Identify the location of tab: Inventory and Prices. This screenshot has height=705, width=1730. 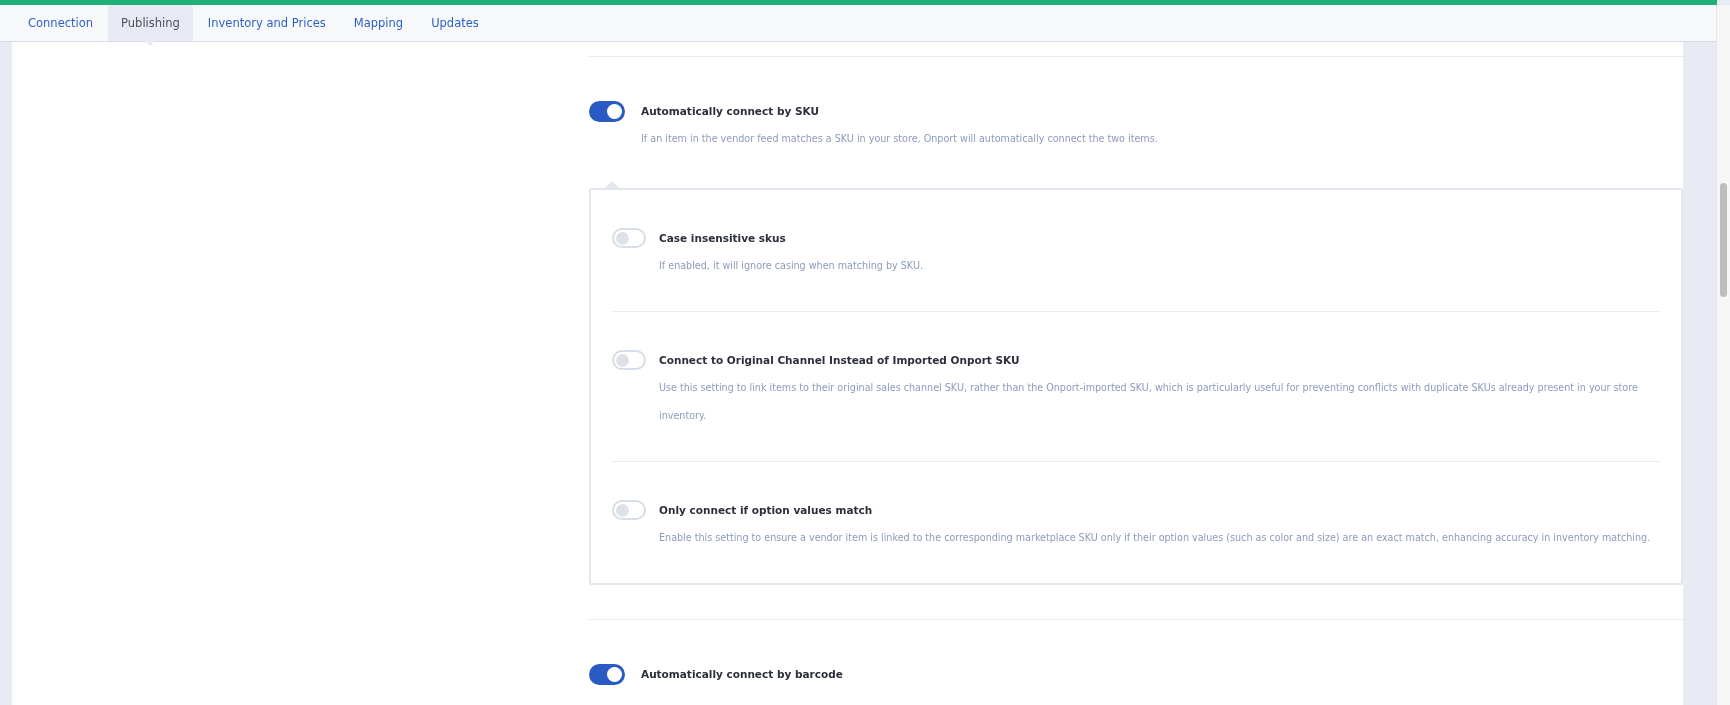
(266, 23).